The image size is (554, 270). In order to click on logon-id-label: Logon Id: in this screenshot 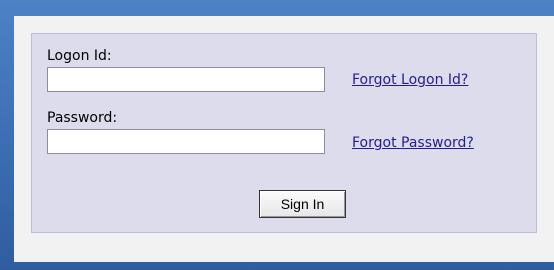, I will do `click(79, 56)`.